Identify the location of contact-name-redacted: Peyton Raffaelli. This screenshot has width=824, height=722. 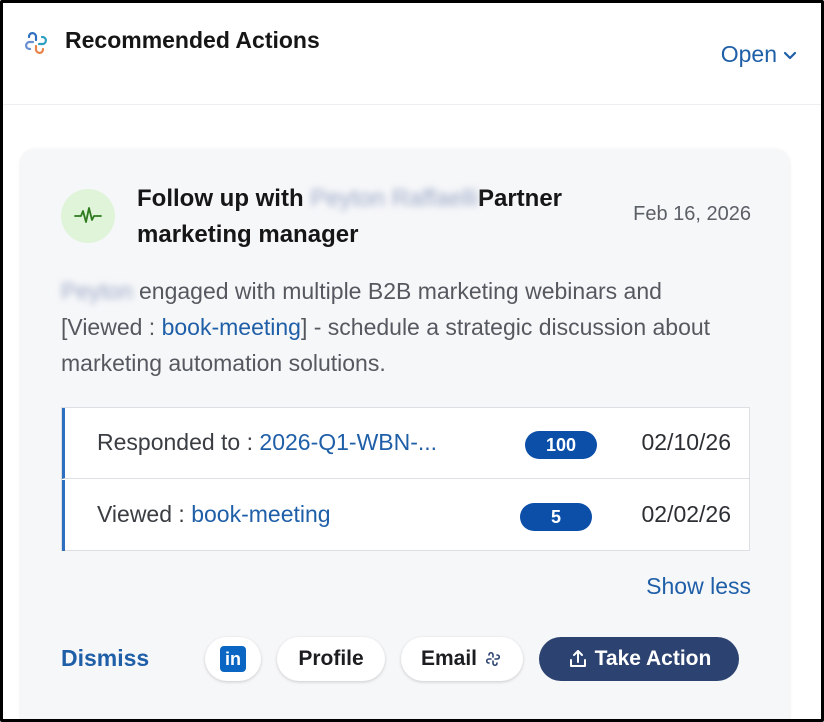
(394, 198).